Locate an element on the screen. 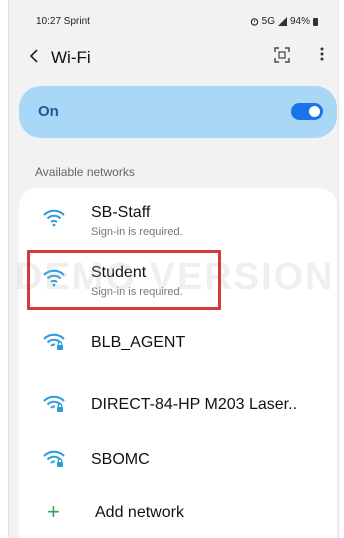  toggle-knob is located at coordinates (314, 111).